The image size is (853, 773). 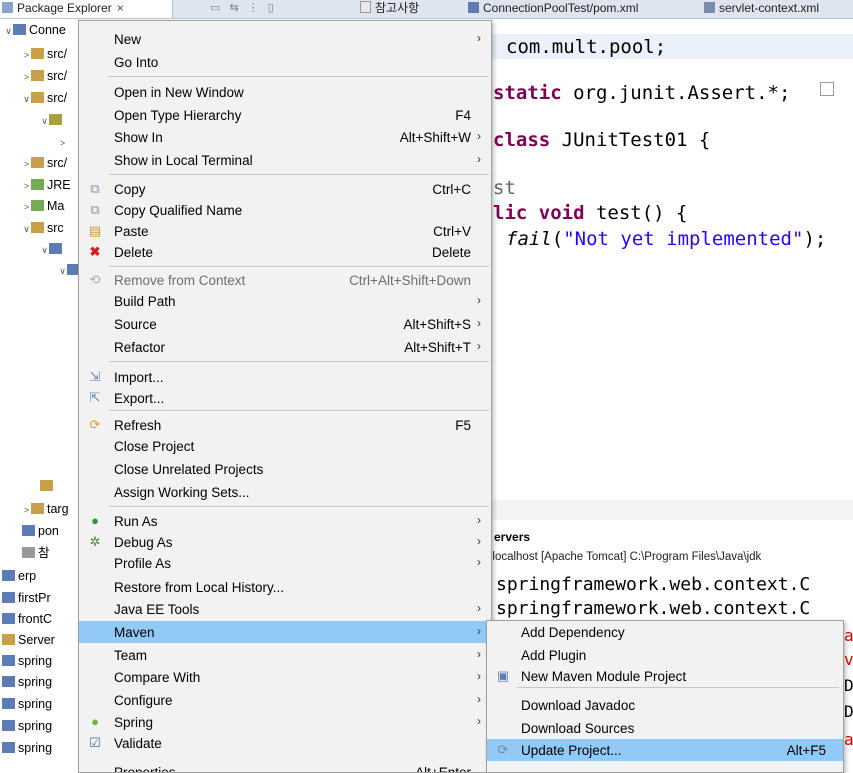 I want to click on tree-item: Server, so click(x=28, y=640).